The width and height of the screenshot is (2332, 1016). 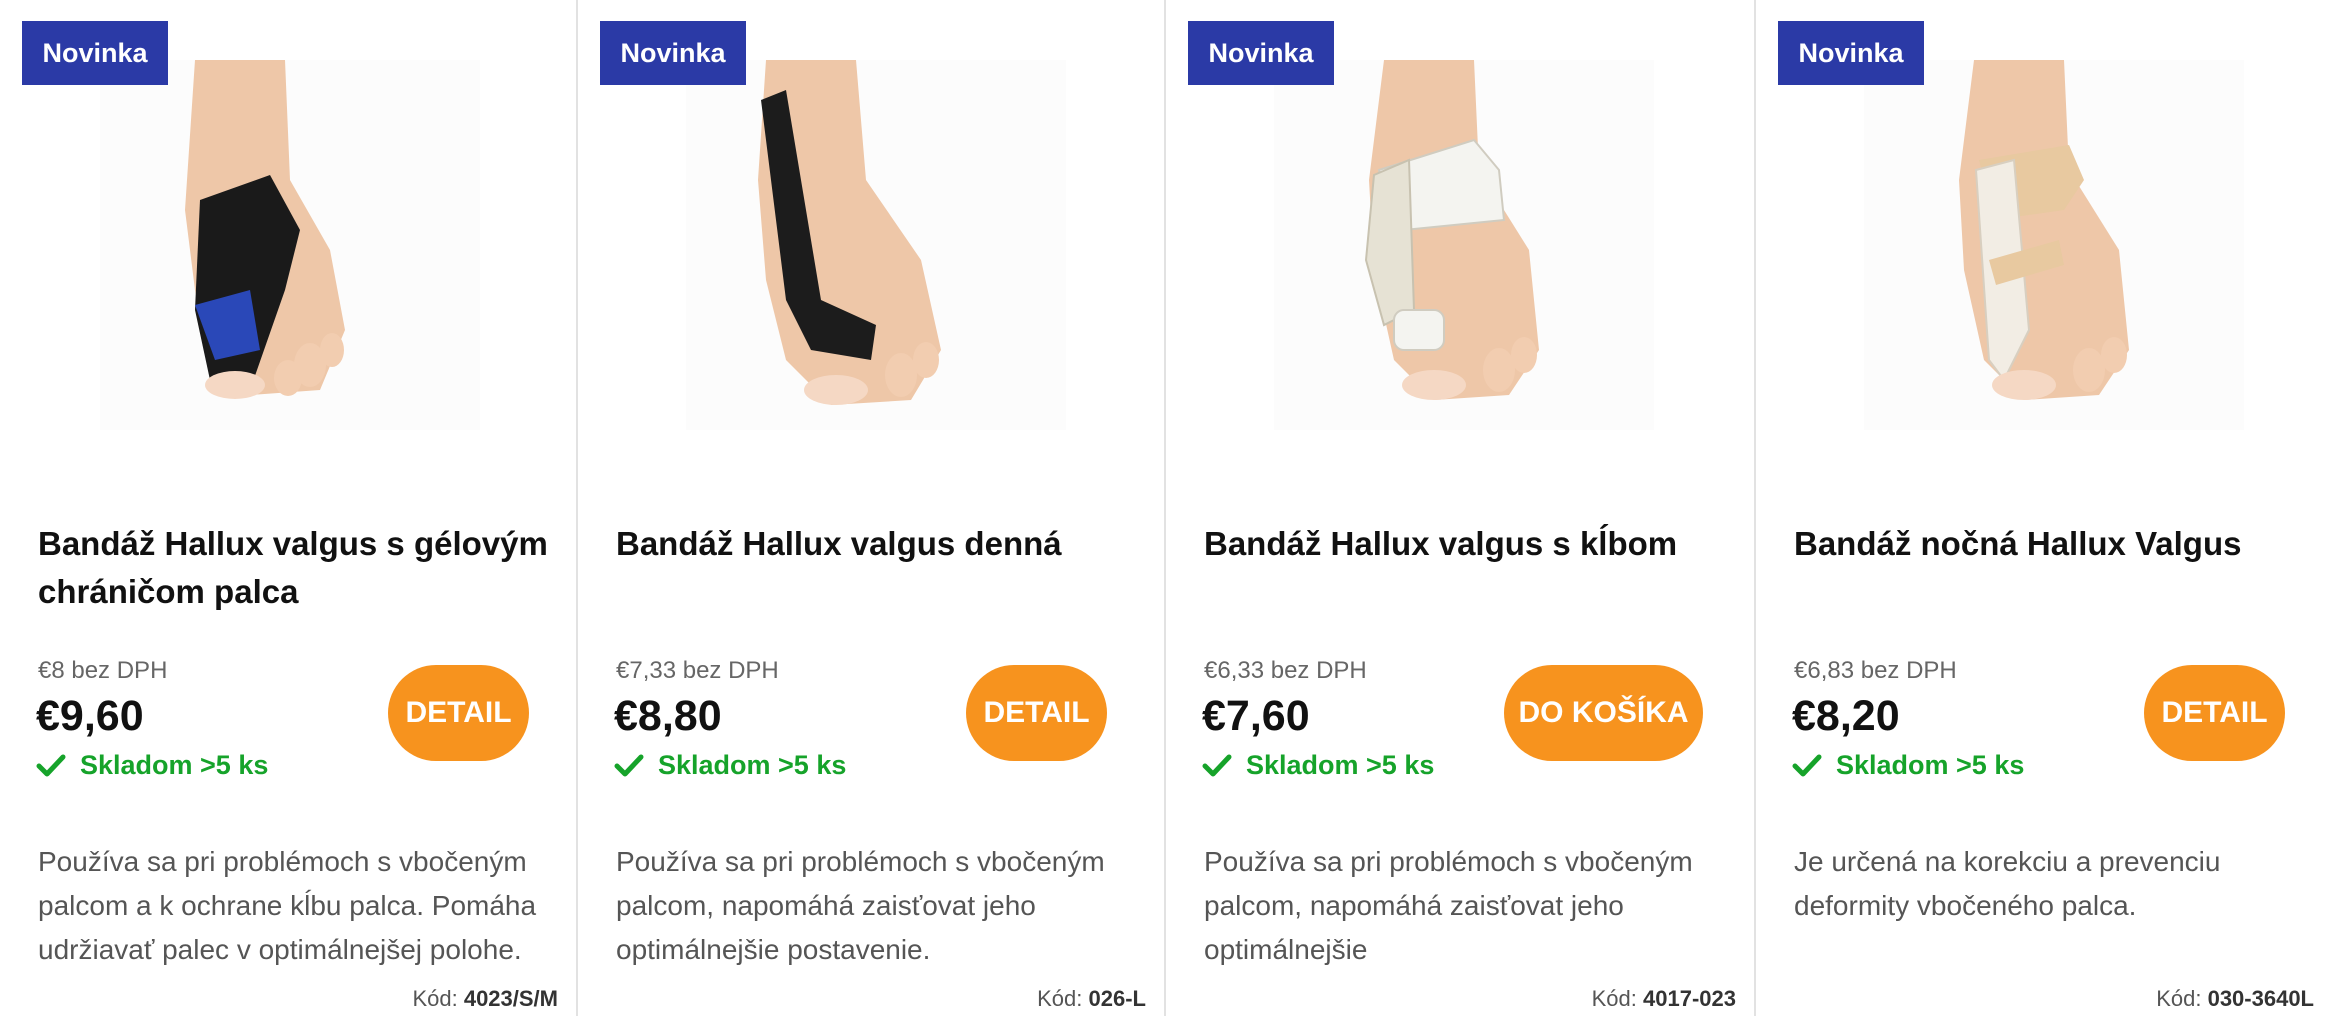 What do you see at coordinates (697, 670) in the screenshot?
I see `price-without-vat: €7,33 bez DPH` at bounding box center [697, 670].